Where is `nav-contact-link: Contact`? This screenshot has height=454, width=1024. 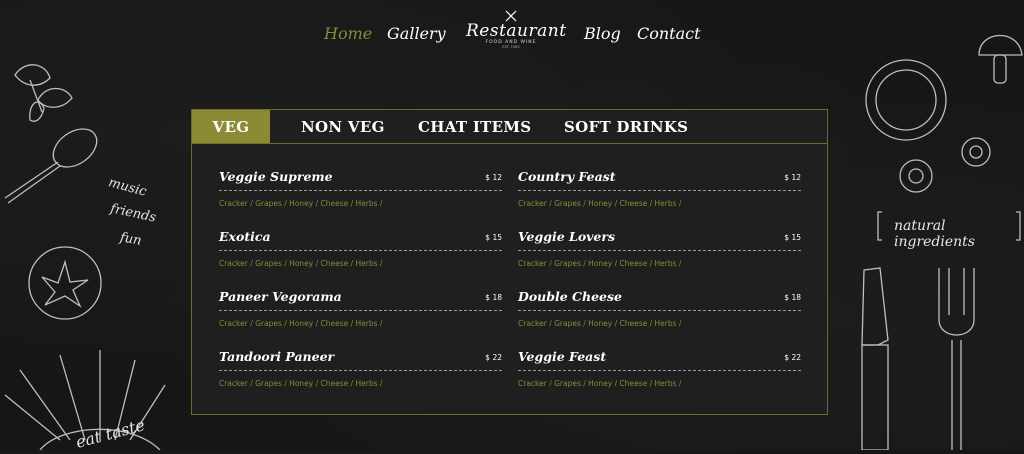
nav-contact-link: Contact is located at coordinates (669, 33).